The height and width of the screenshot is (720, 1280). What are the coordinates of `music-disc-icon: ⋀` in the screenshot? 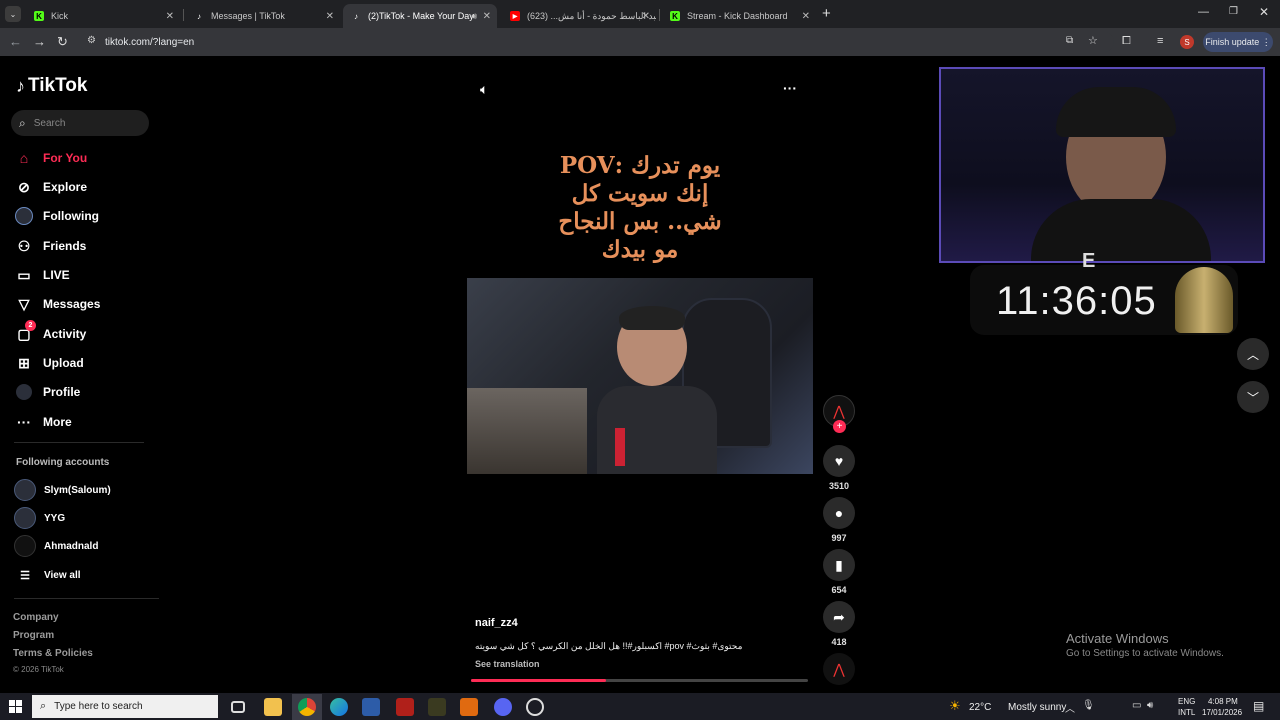 It's located at (839, 669).